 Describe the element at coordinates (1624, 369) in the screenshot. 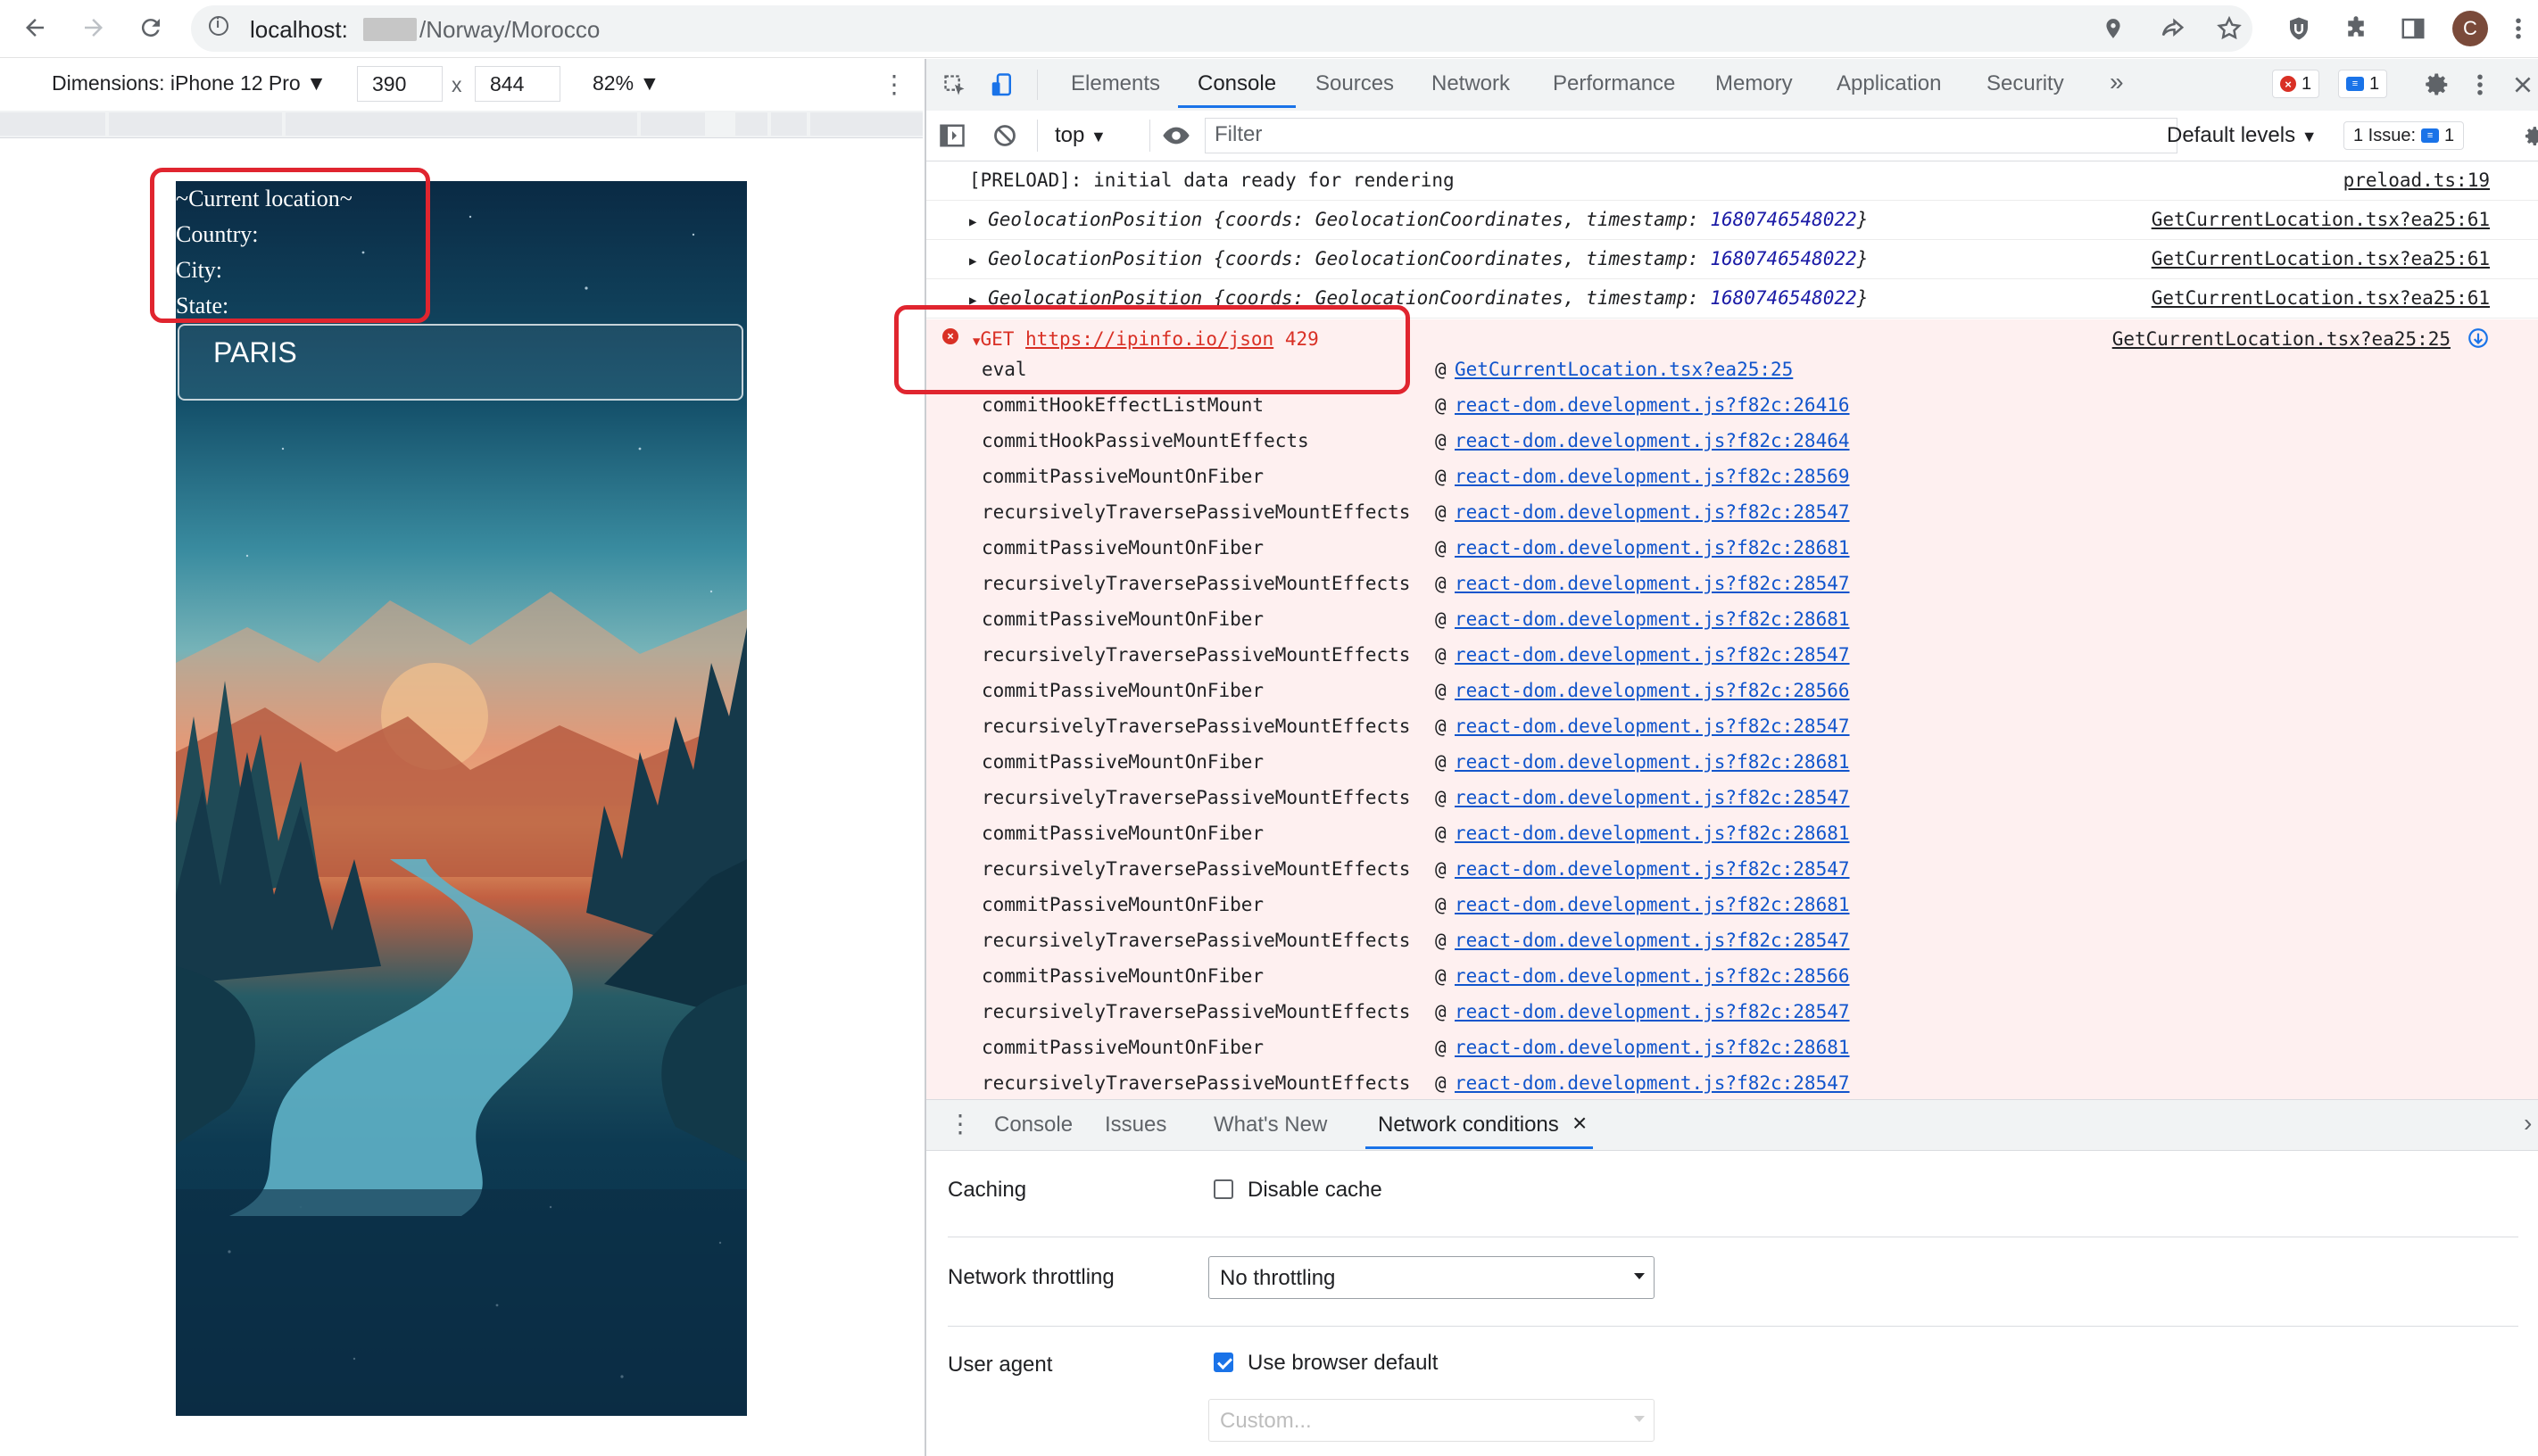

I see `stack-frame-source-link: GetCurrentLocation.tsx?ea25:25` at that location.